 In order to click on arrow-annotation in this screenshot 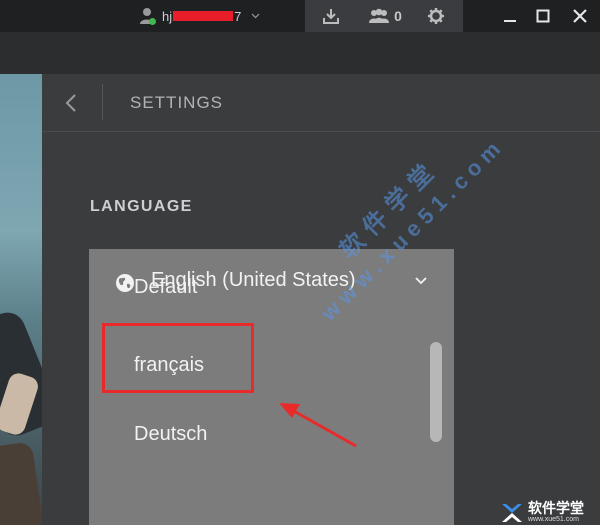, I will do `click(318, 425)`.